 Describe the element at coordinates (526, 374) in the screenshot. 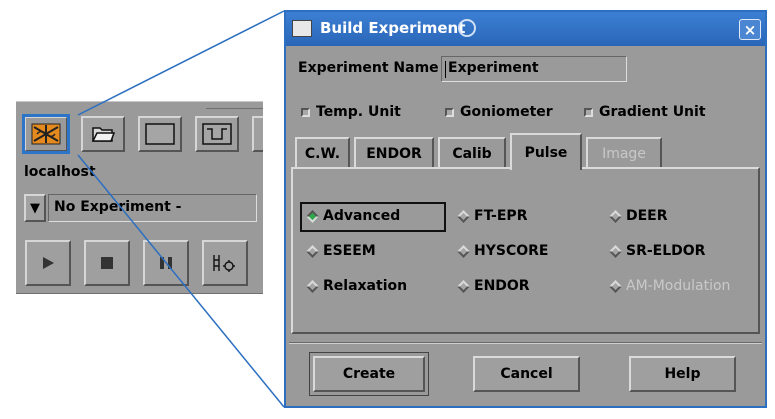

I see `cancel-button: Cancel` at that location.